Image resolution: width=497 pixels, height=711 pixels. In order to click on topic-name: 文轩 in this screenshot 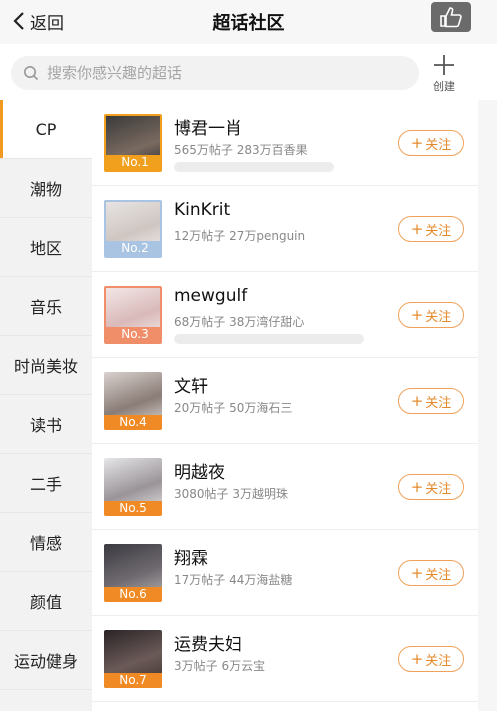, I will do `click(191, 387)`.